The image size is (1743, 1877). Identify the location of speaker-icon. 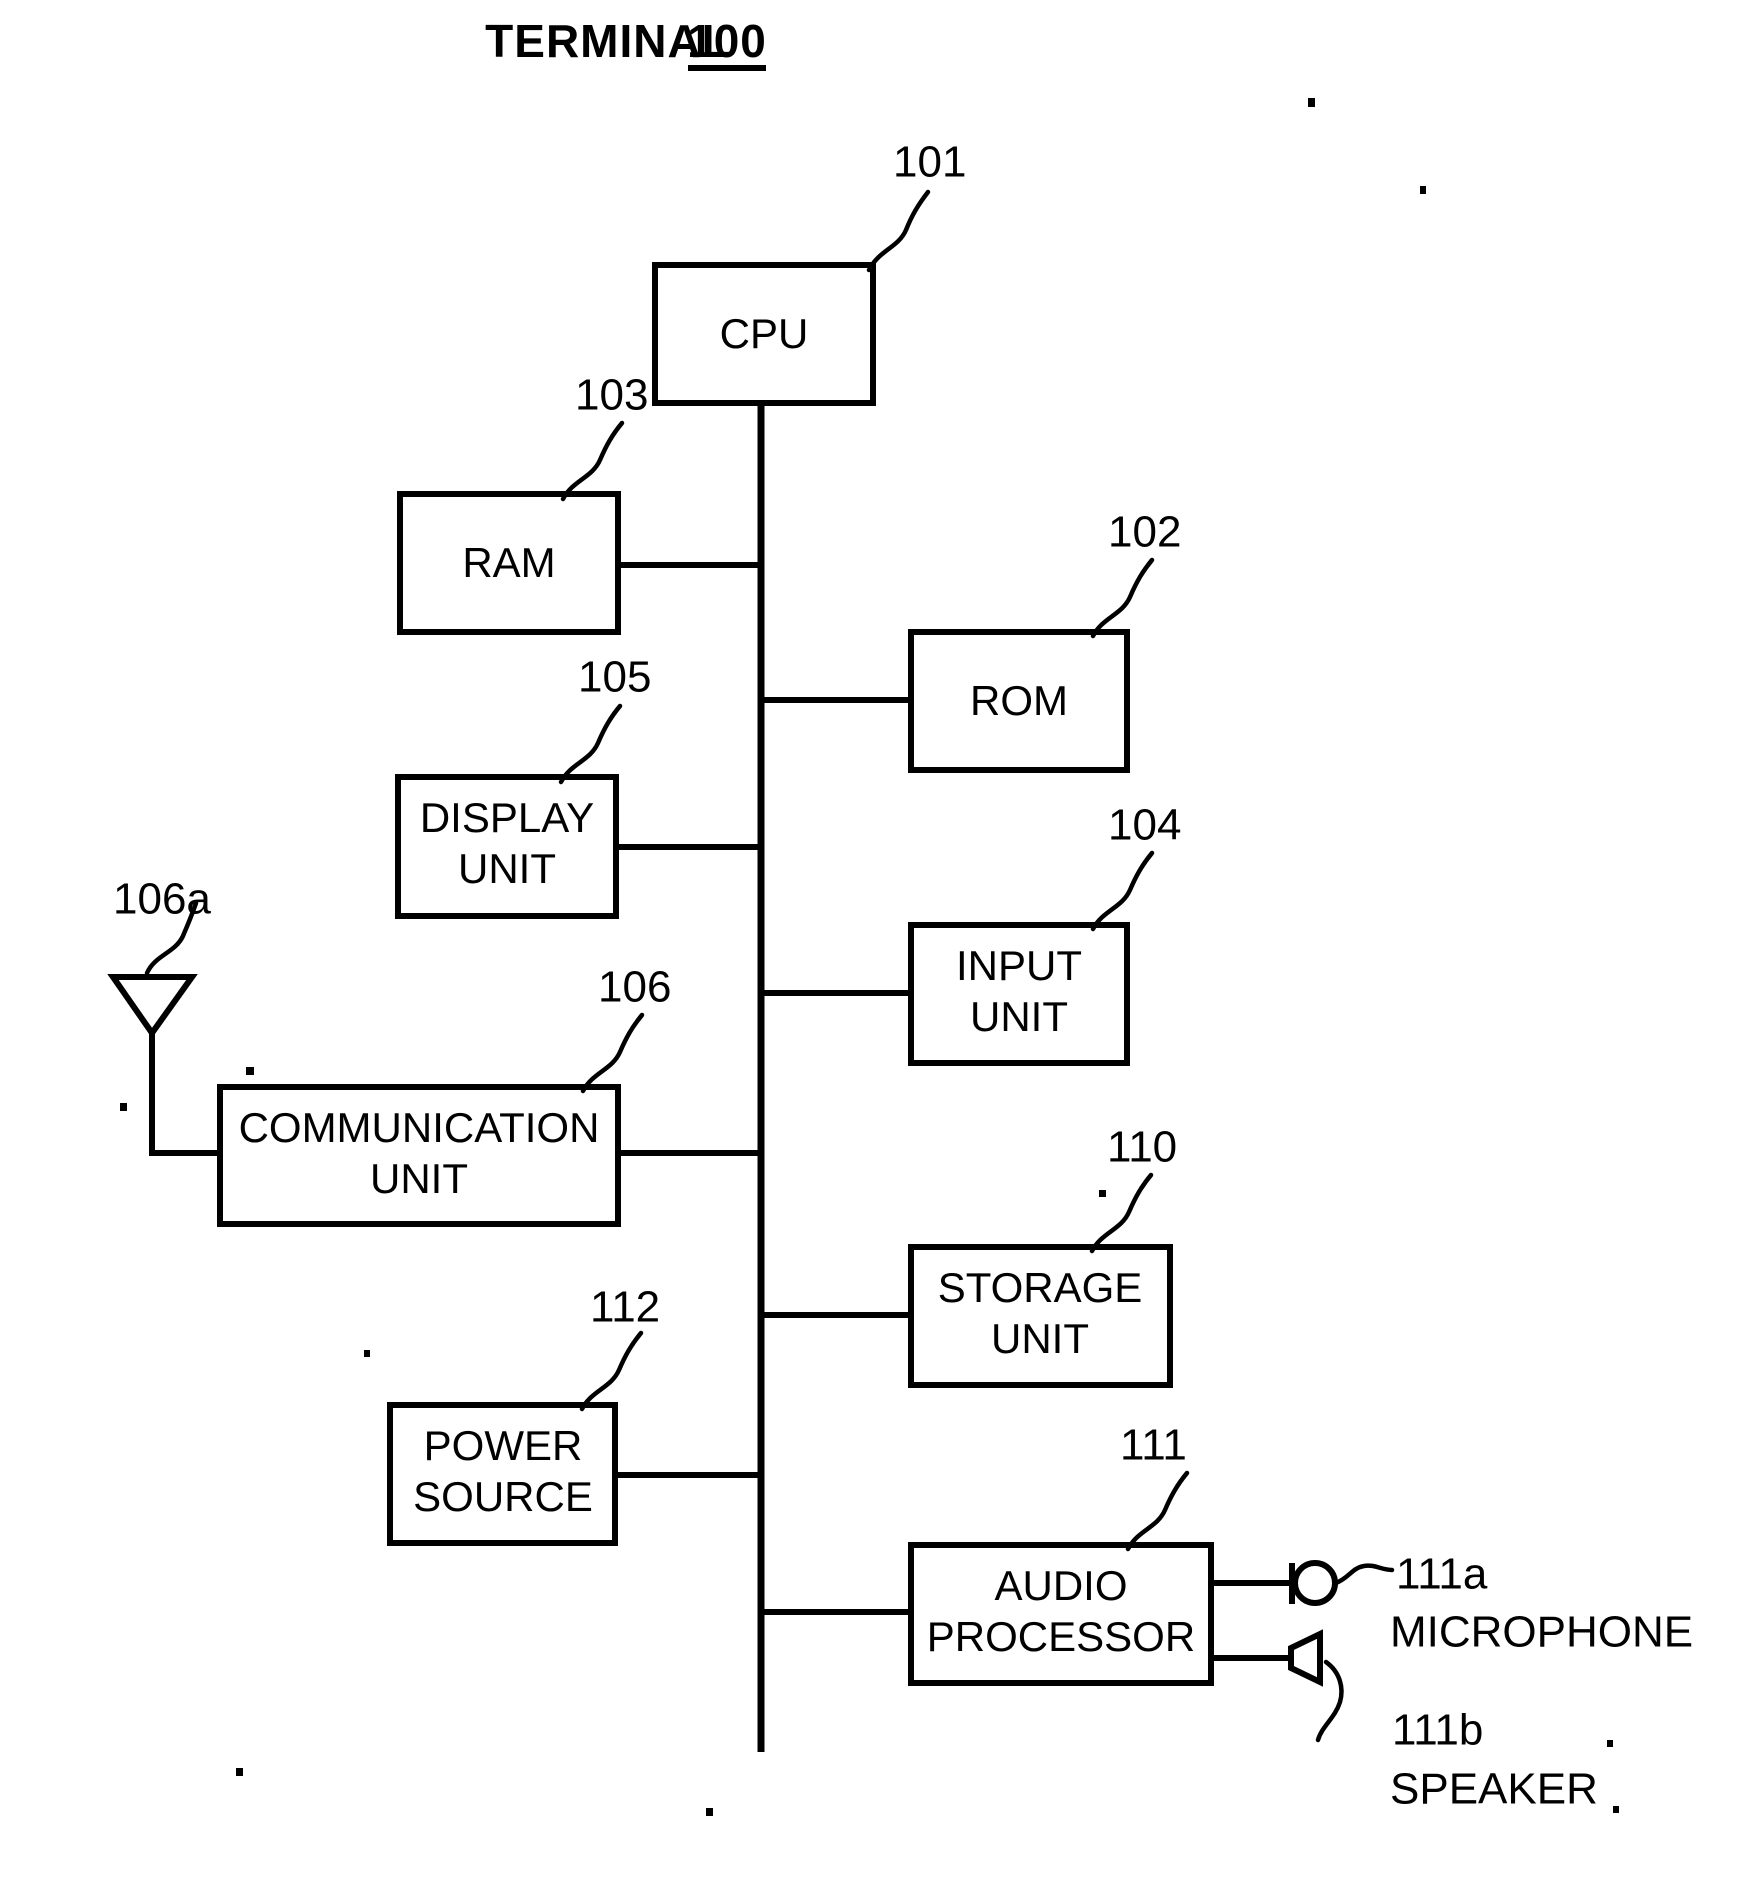
(1305, 1658).